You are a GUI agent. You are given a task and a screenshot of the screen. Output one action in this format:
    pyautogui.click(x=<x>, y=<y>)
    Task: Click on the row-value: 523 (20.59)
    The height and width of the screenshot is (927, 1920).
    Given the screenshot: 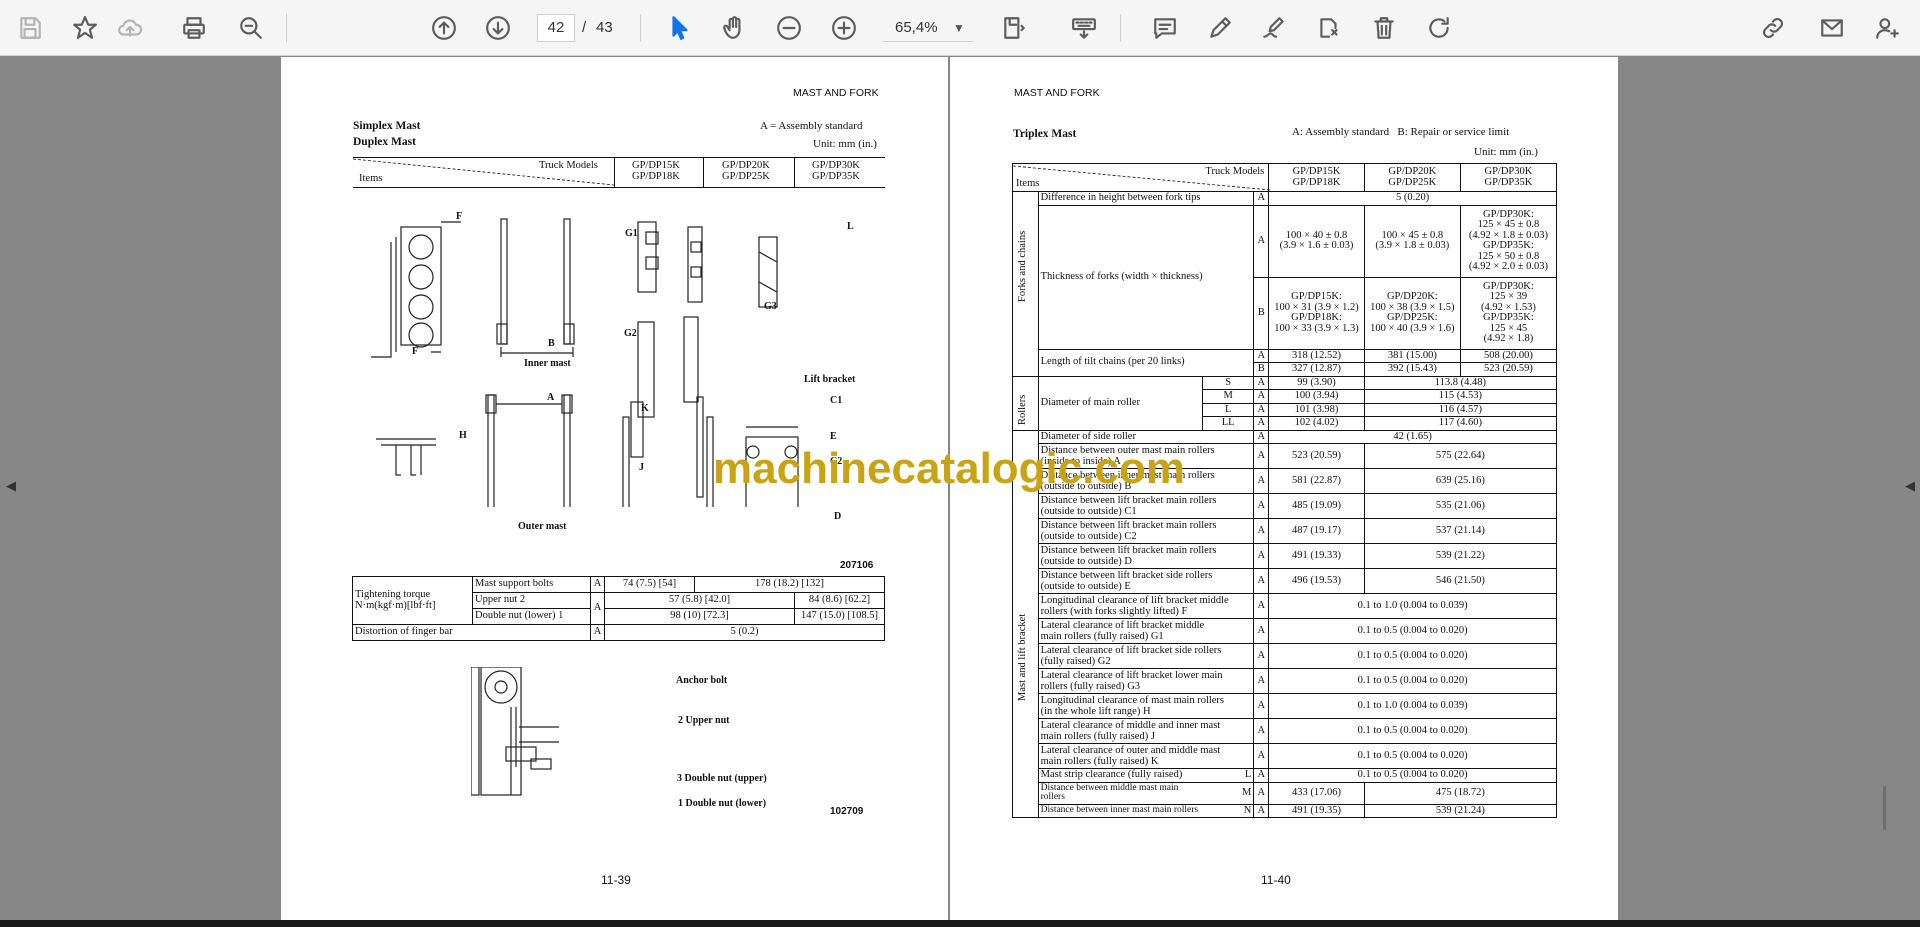 What is the action you would take?
    pyautogui.click(x=1508, y=369)
    